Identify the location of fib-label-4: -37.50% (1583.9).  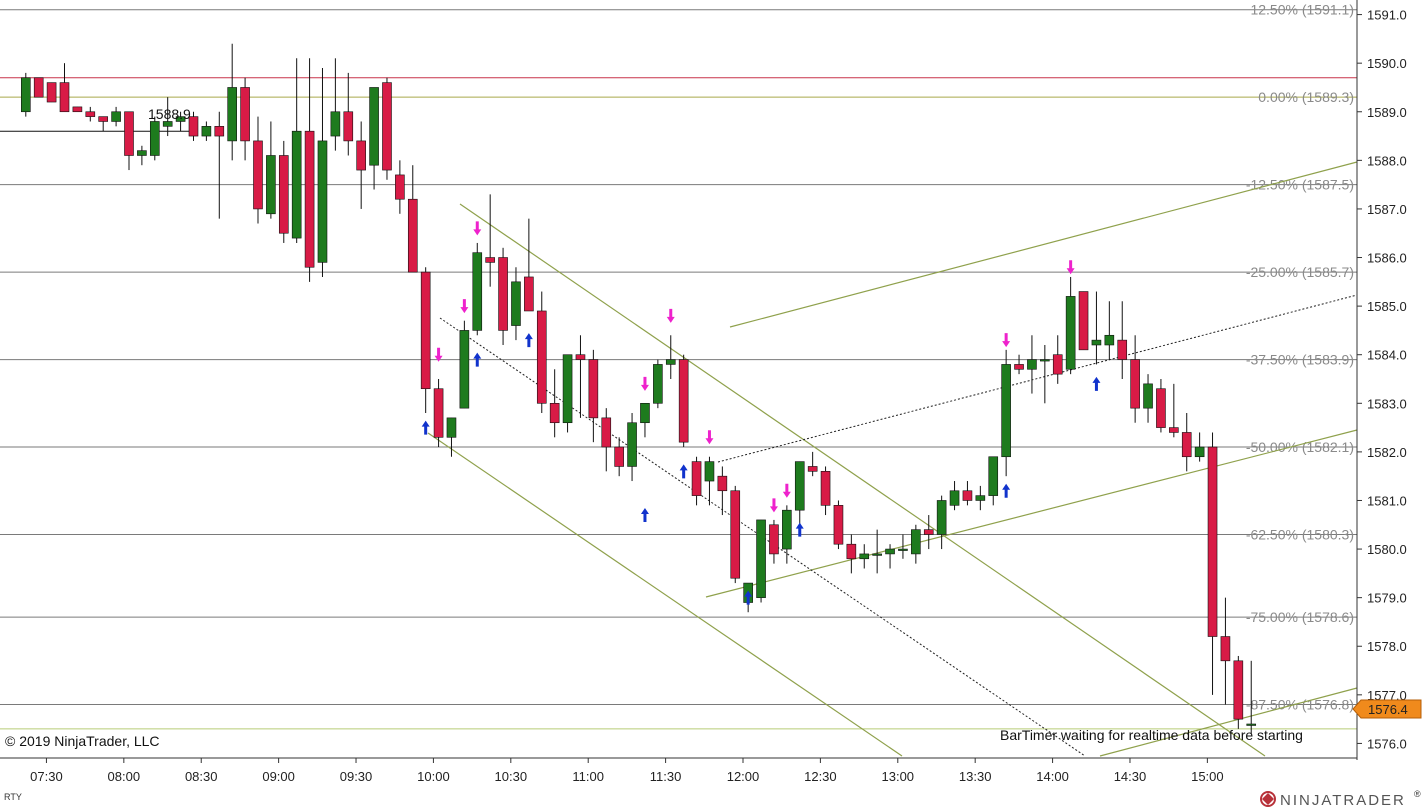
(1300, 360).